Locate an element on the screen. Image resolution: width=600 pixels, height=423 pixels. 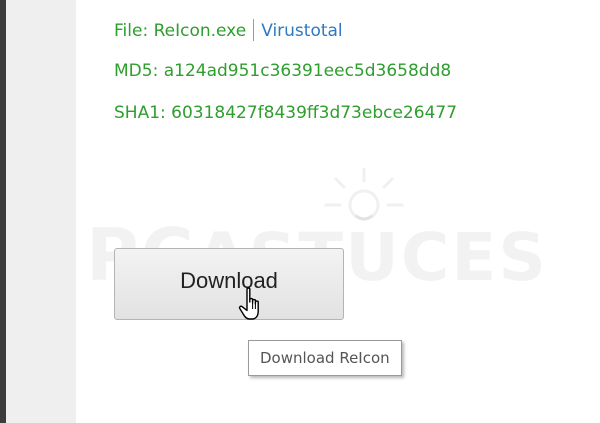
file-name-label: File: ReIcon.exe is located at coordinates (180, 31).